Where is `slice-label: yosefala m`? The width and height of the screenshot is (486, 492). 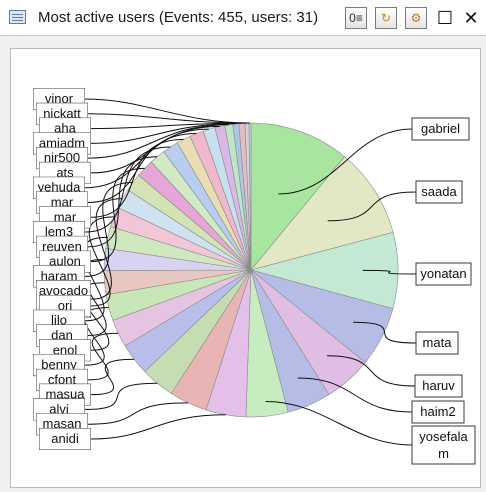
slice-label: yosefala m is located at coordinates (443, 445).